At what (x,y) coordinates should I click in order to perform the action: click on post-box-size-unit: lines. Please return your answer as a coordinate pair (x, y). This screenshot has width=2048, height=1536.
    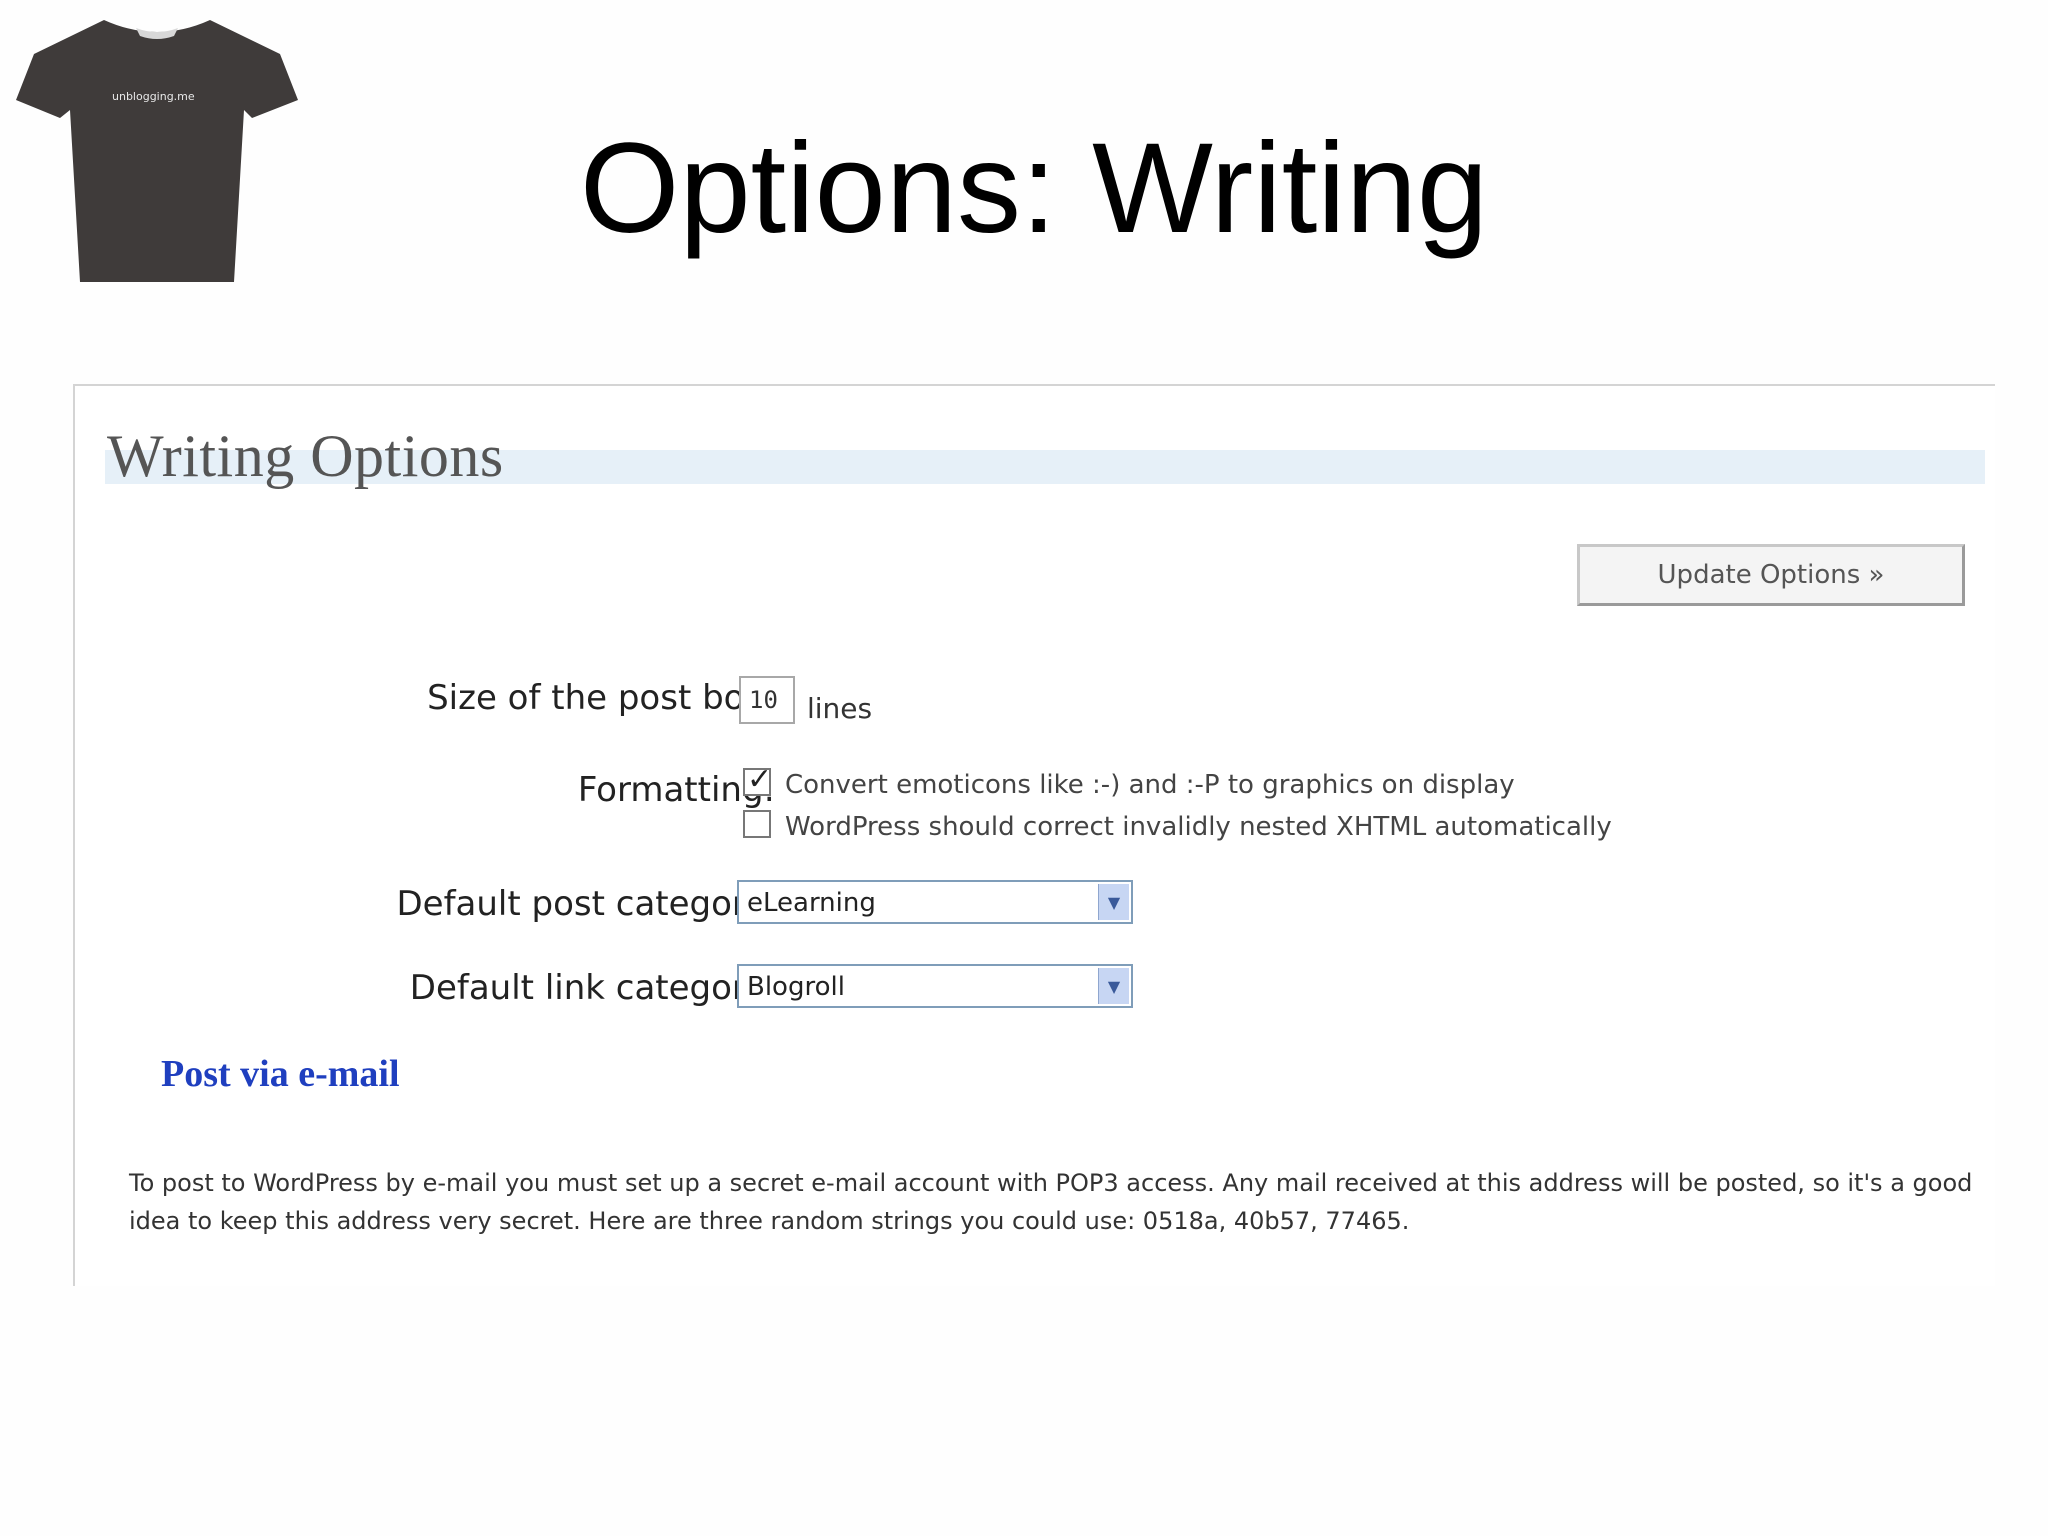
    Looking at the image, I should click on (840, 708).